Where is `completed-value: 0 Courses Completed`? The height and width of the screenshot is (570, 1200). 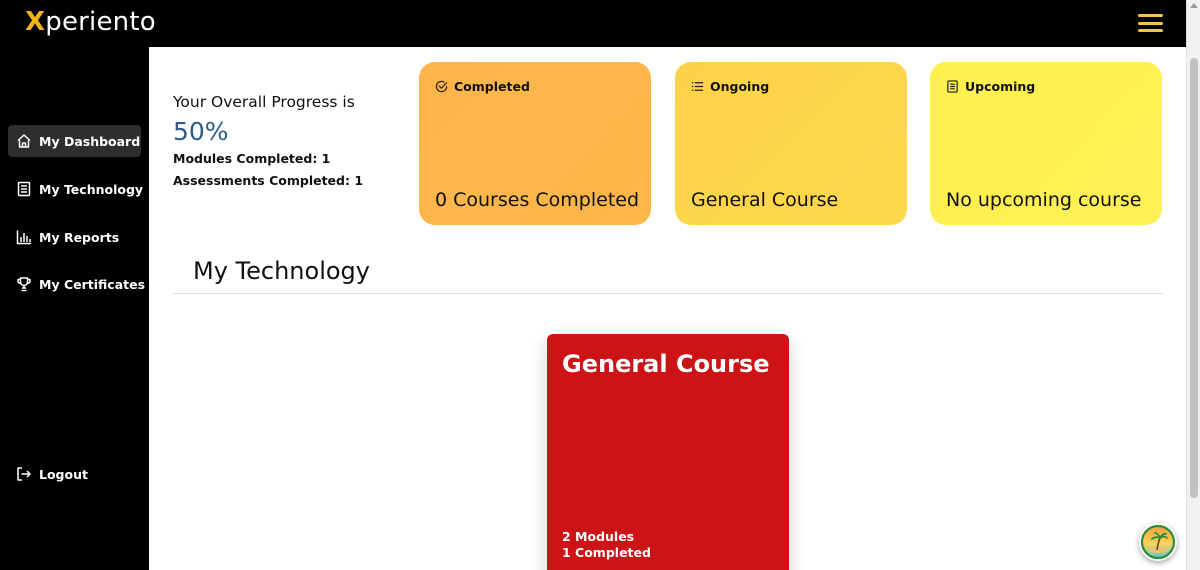
completed-value: 0 Courses Completed is located at coordinates (537, 200).